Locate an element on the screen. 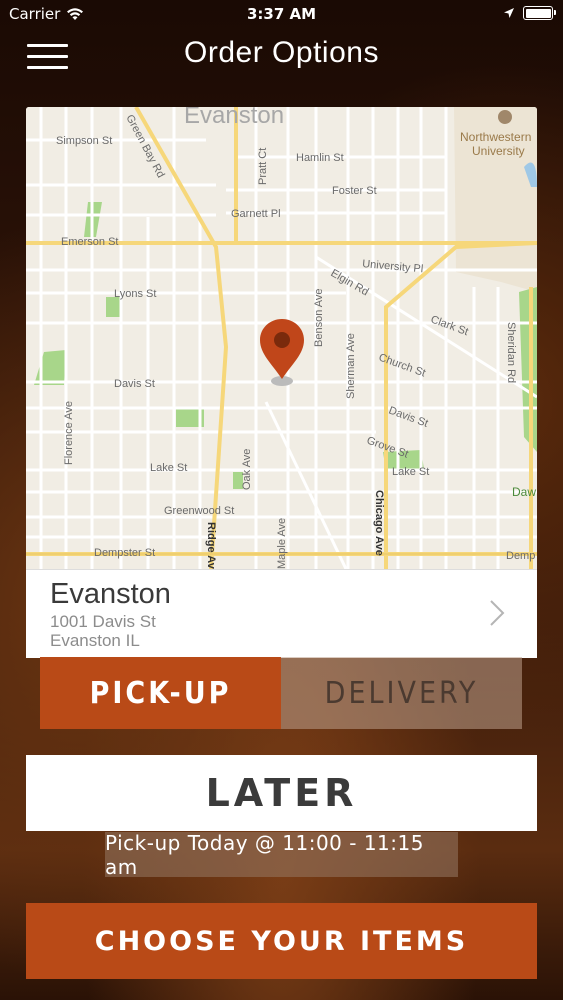 This screenshot has width=563, height=1000. status-right is located at coordinates (529, 13).